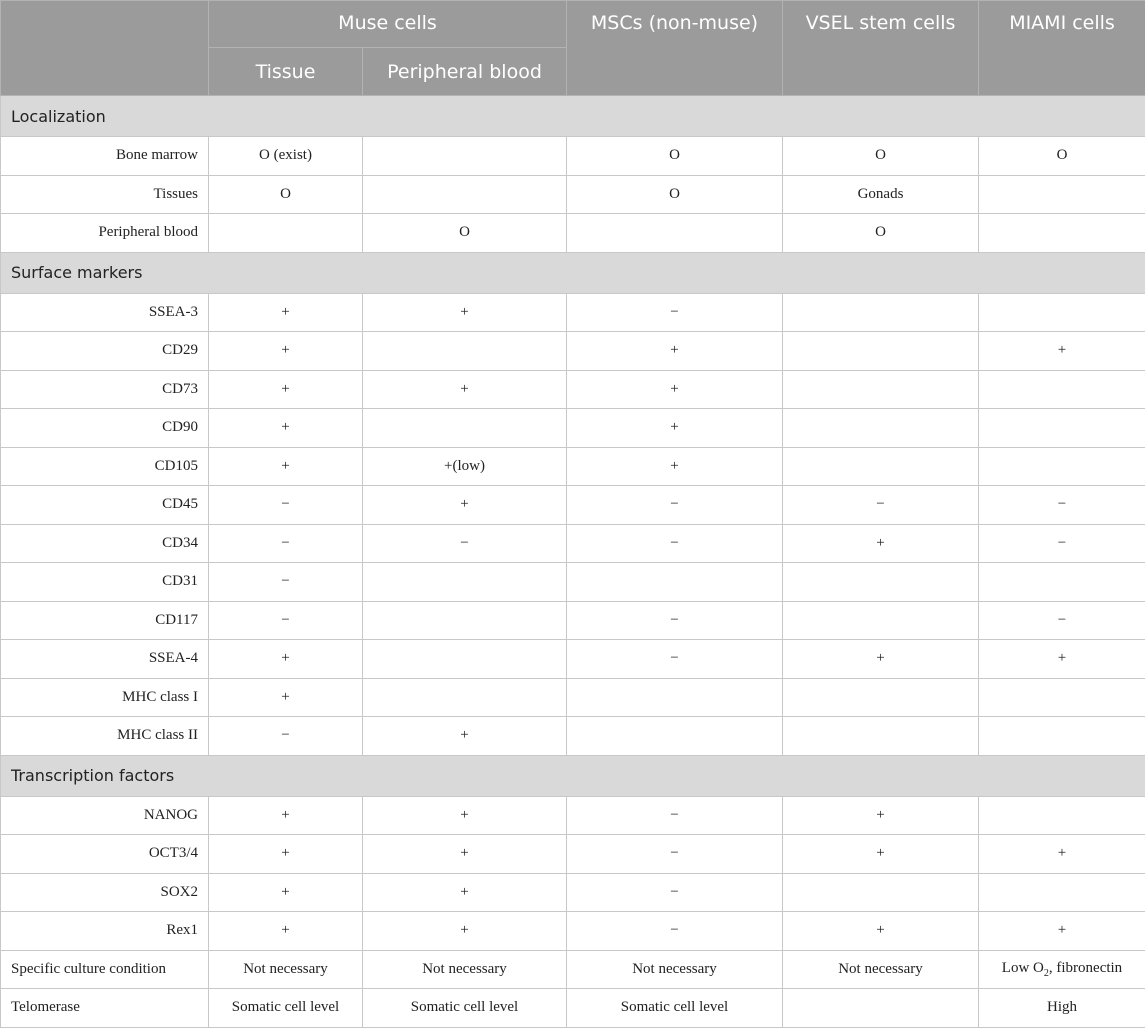  Describe the element at coordinates (572, 659) in the screenshot. I see `table-row: SSEA-4 + − + +` at that location.